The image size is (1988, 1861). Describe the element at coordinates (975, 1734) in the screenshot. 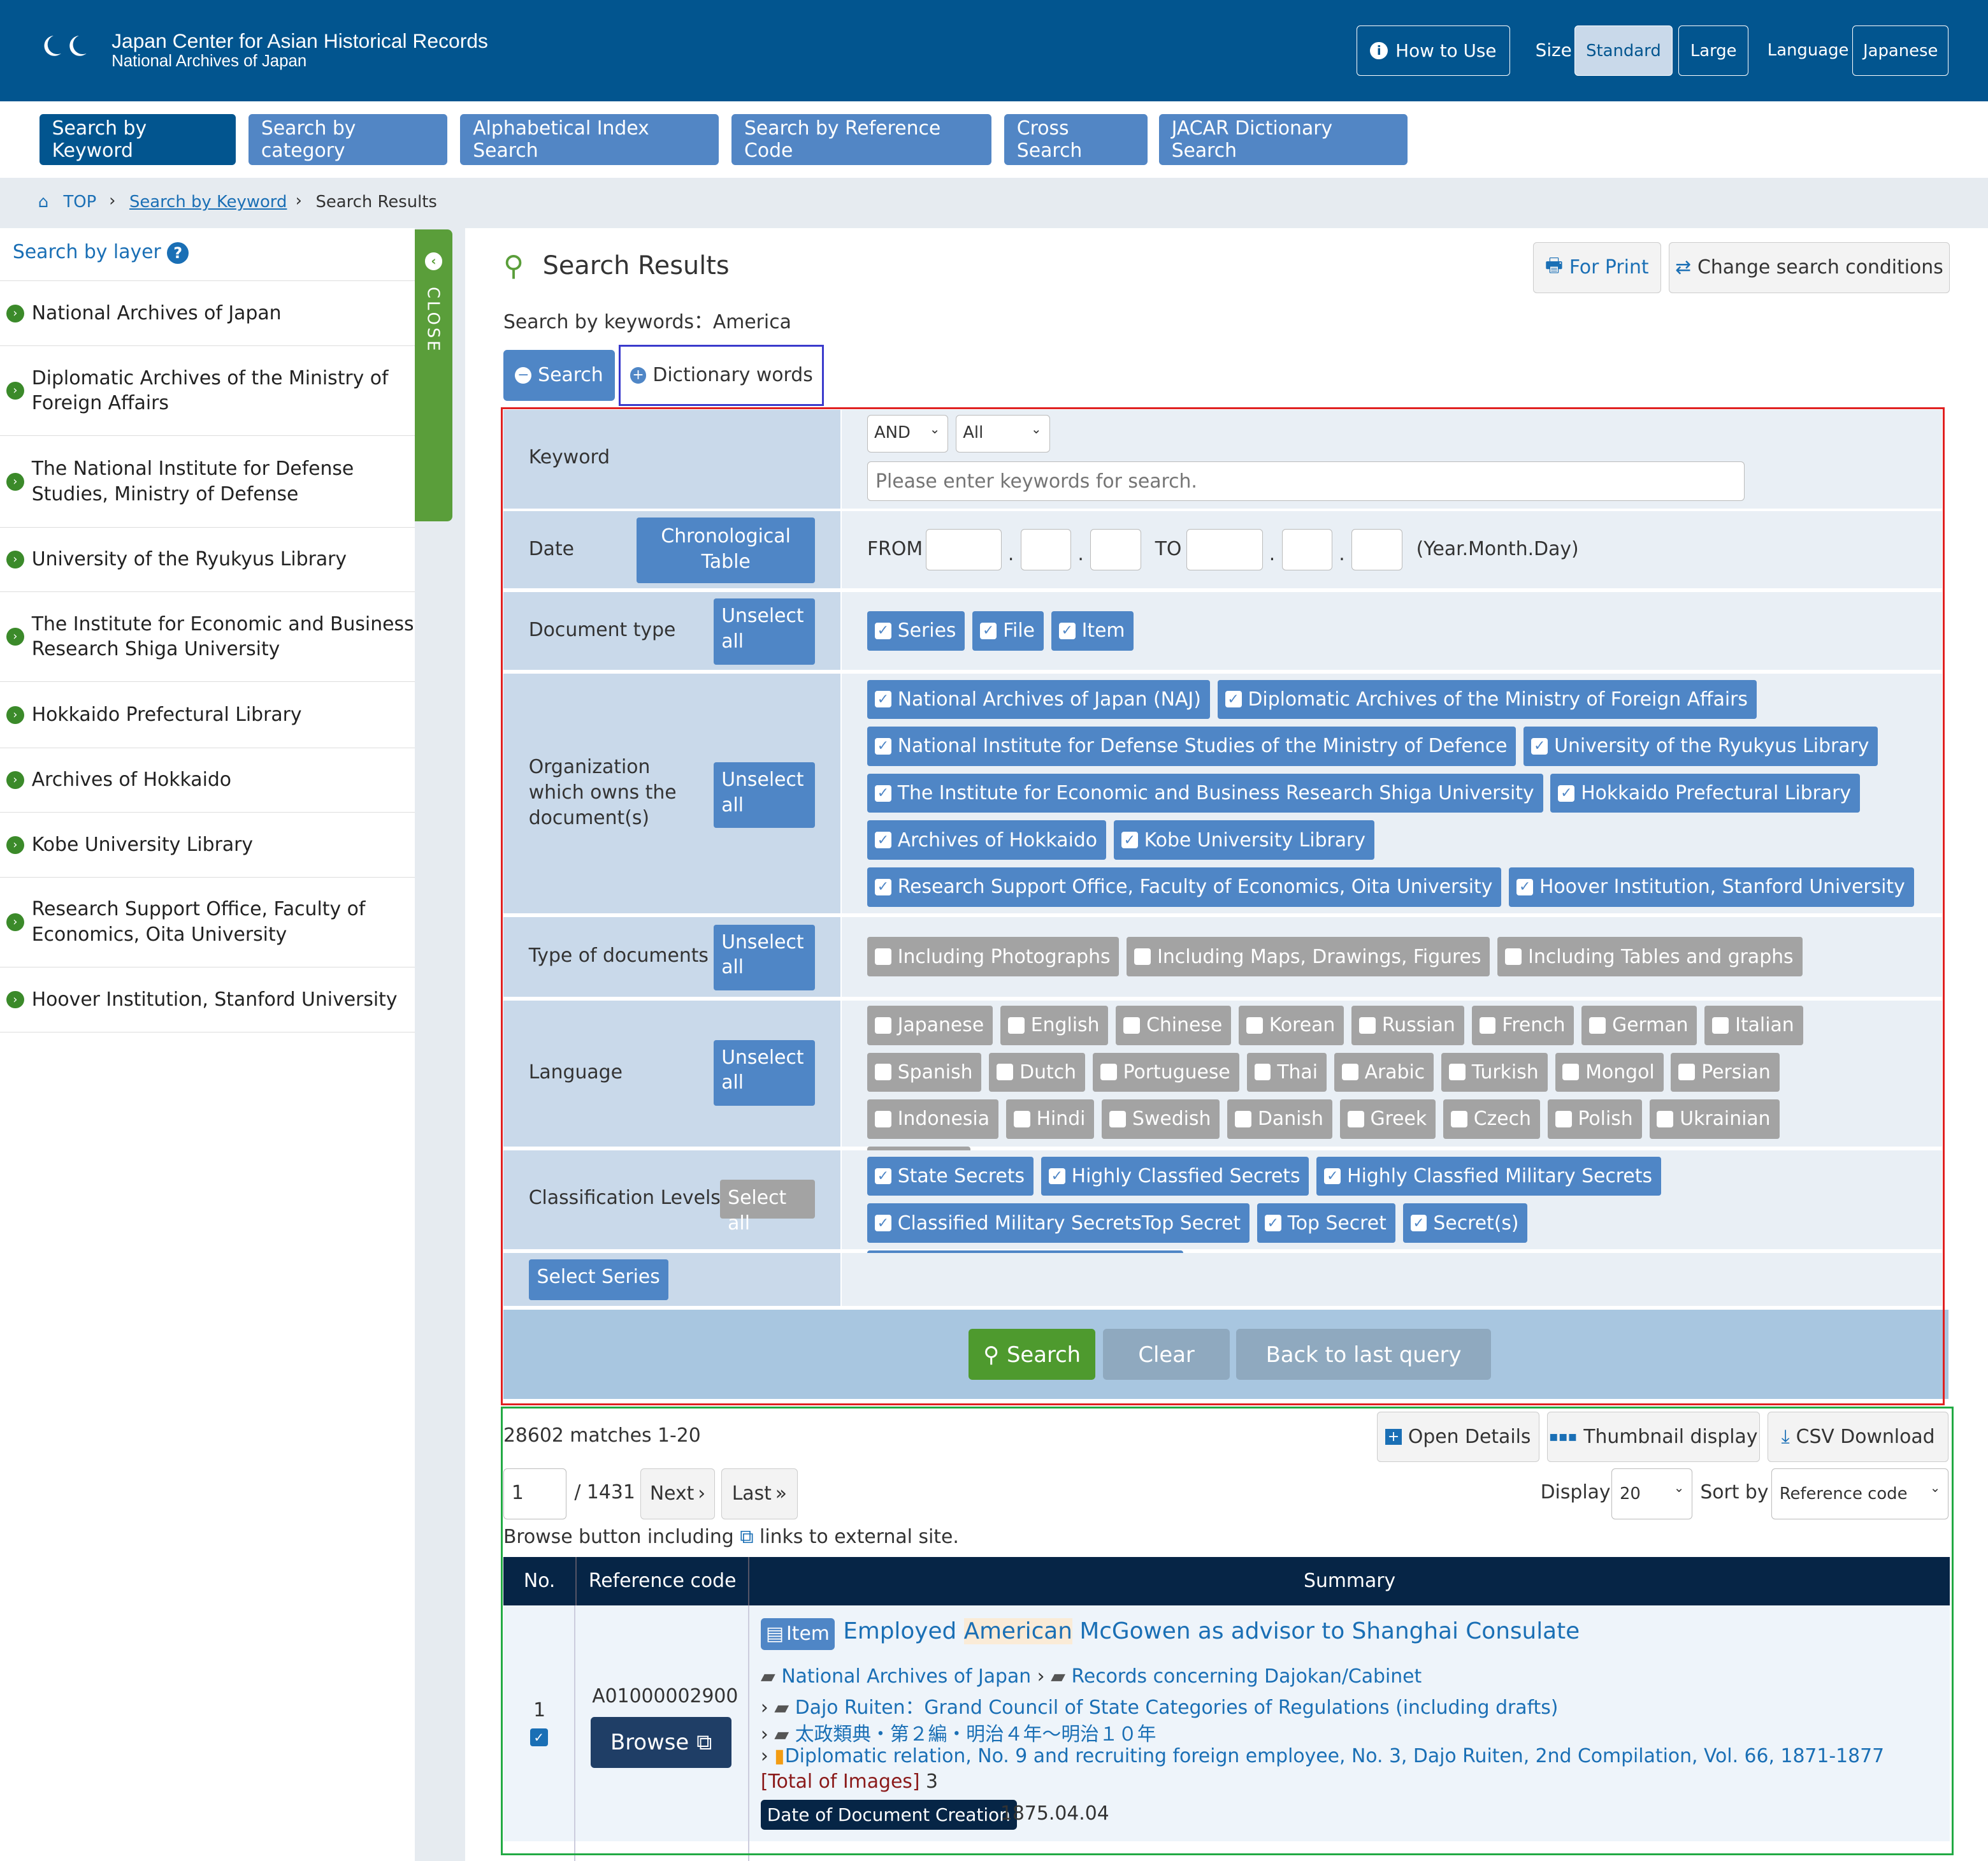

I see `path-link: 太政類典・第２編・明治４年～明治１０年` at that location.